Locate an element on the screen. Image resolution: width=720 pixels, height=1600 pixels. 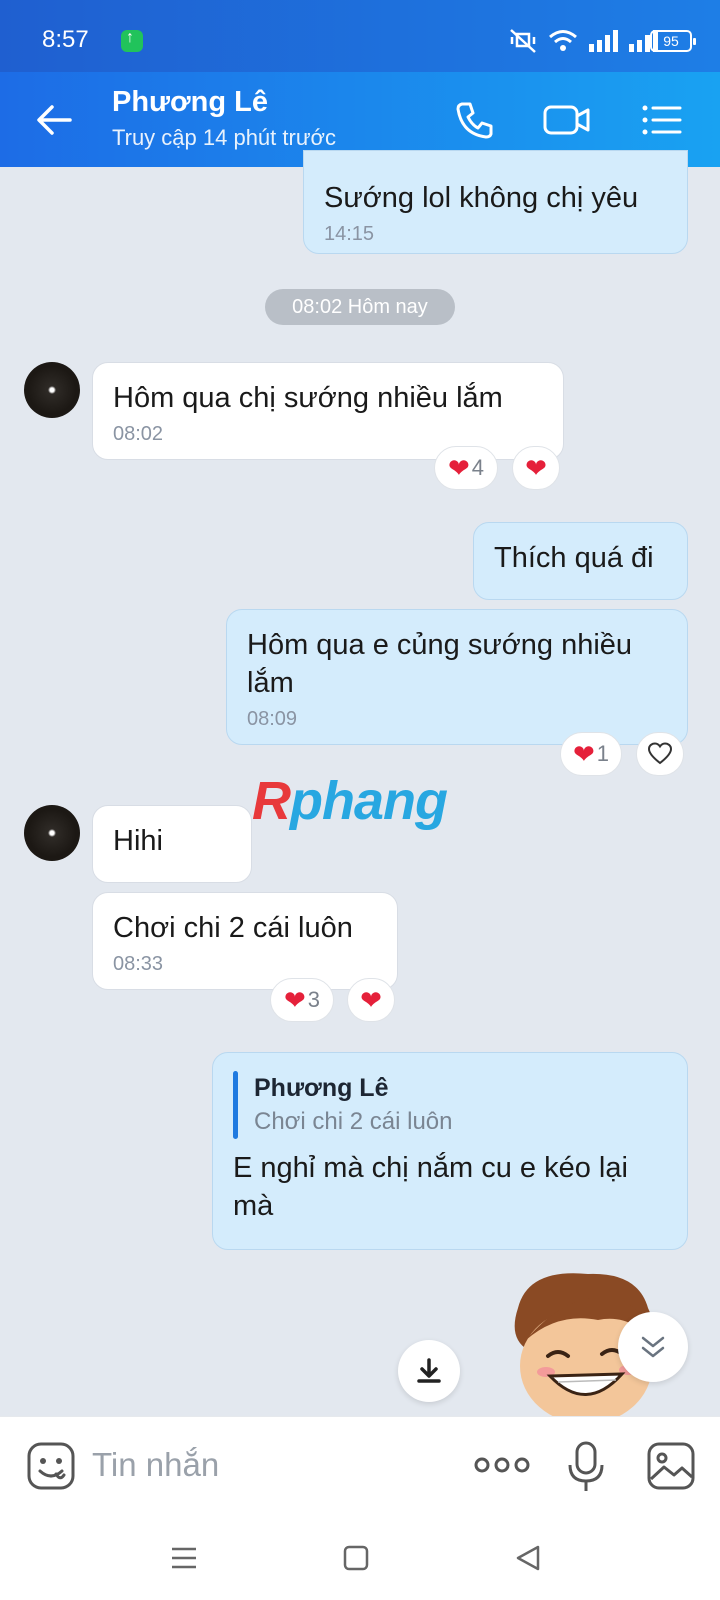
message-time: 08:09 is located at coordinates (272, 719).